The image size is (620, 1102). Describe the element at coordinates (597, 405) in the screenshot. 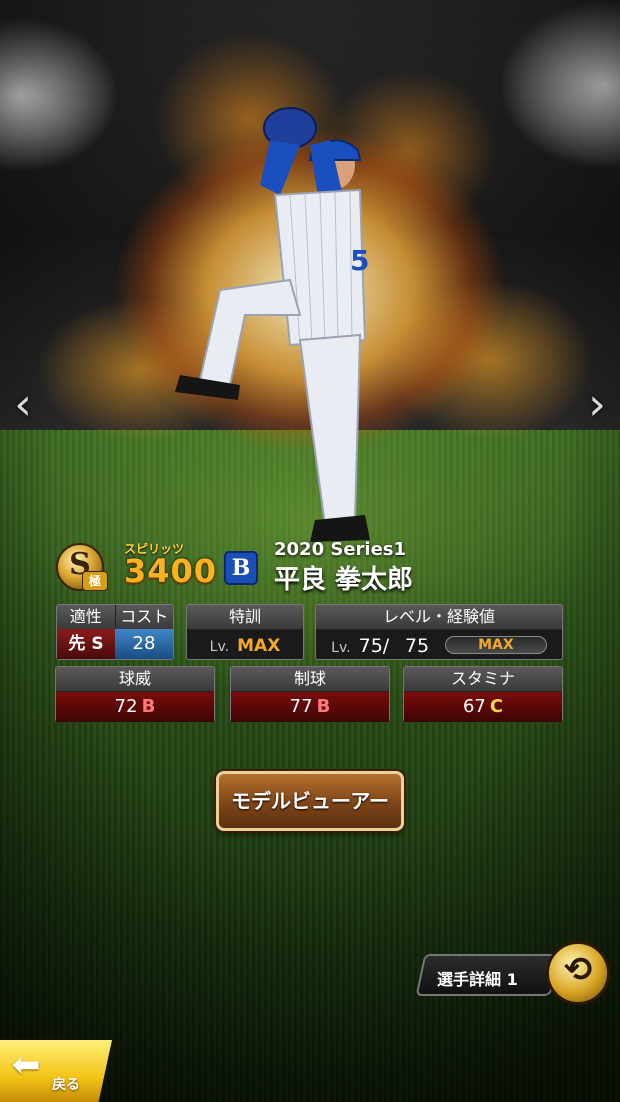

I see `chevron-right-icon: ›` at that location.